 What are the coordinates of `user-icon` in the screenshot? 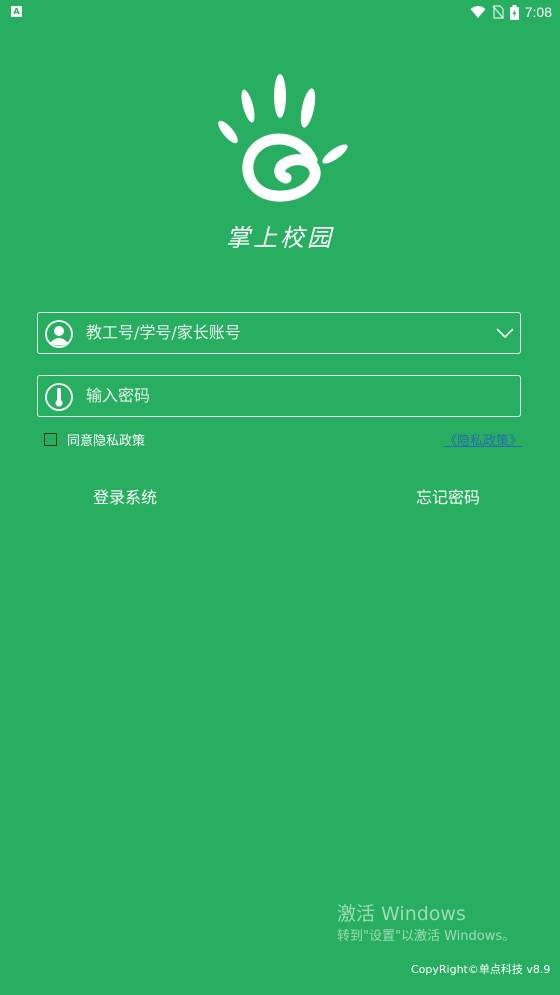 It's located at (59, 334).